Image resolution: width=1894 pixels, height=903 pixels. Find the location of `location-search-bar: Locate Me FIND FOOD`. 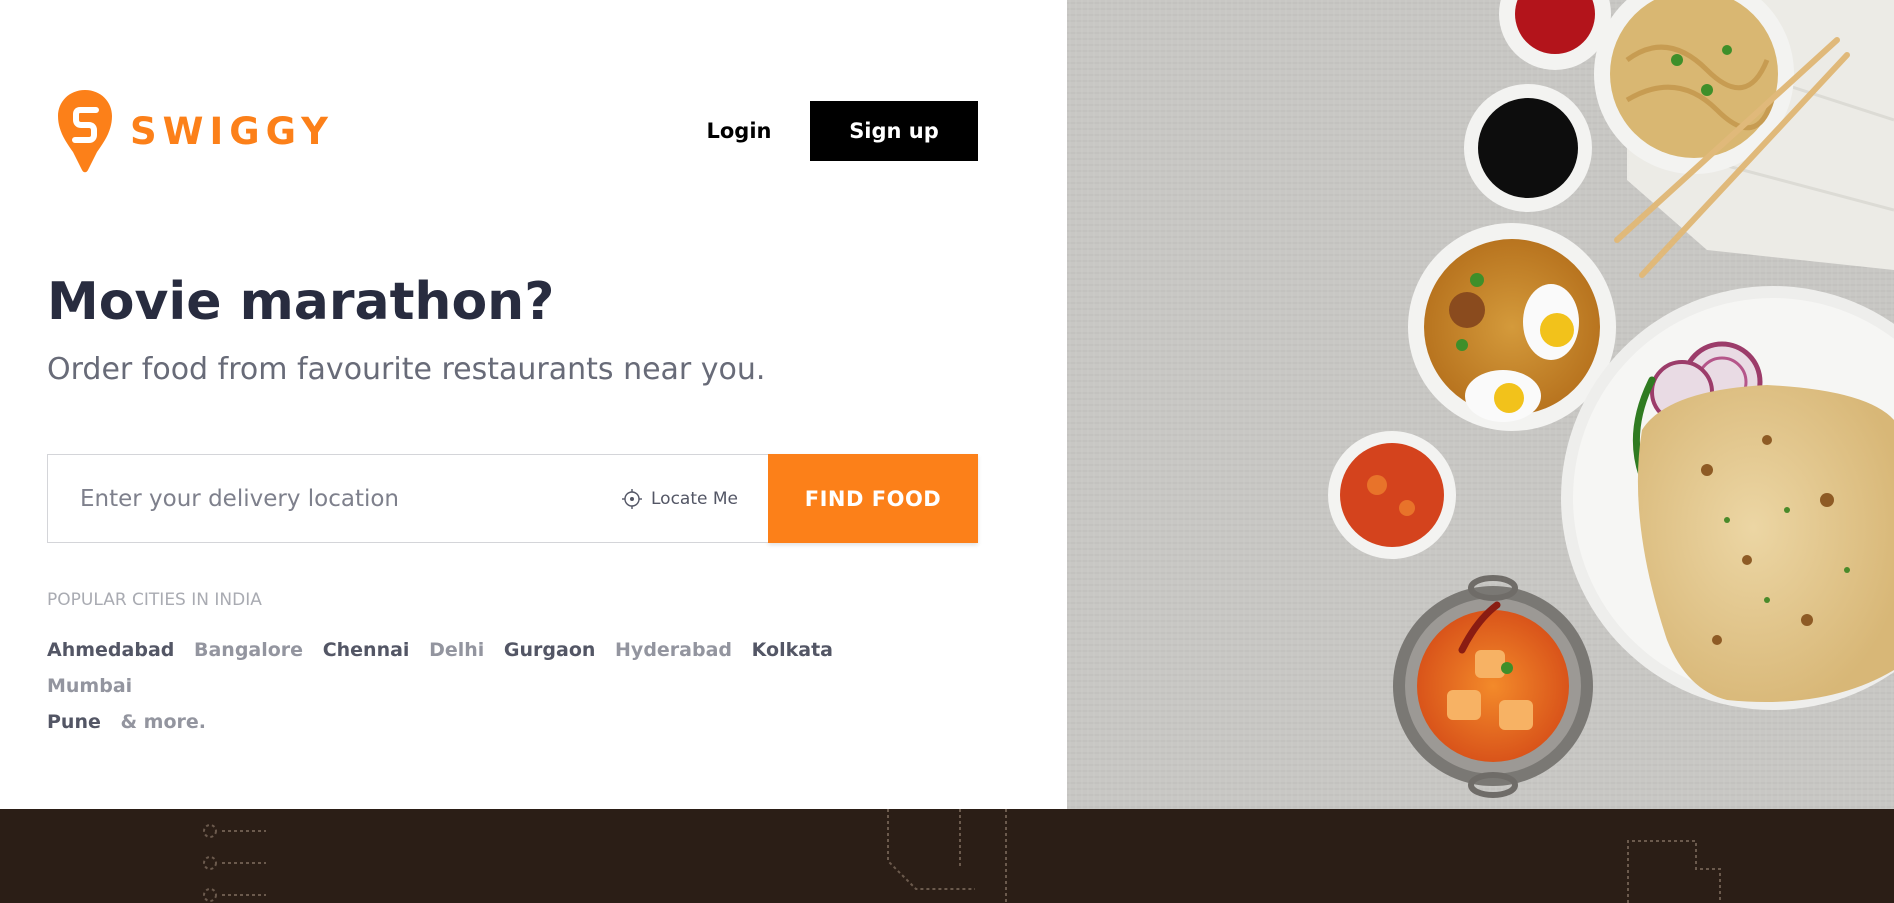

location-search-bar: Locate Me FIND FOOD is located at coordinates (512, 498).